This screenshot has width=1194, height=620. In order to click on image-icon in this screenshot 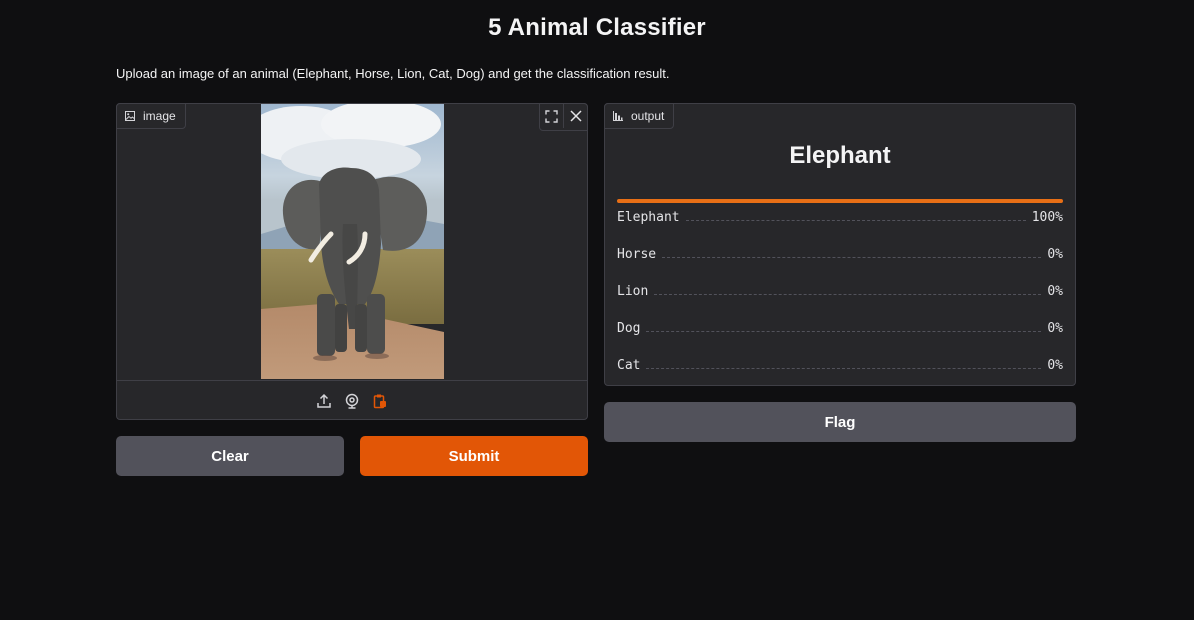, I will do `click(130, 116)`.